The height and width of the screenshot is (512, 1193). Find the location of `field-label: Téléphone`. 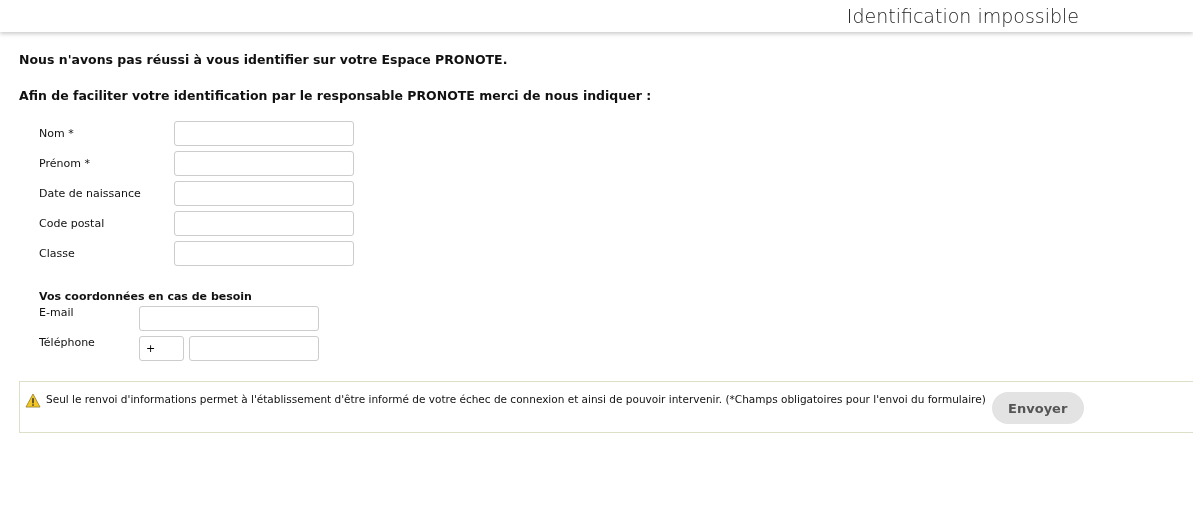

field-label: Téléphone is located at coordinates (67, 343).